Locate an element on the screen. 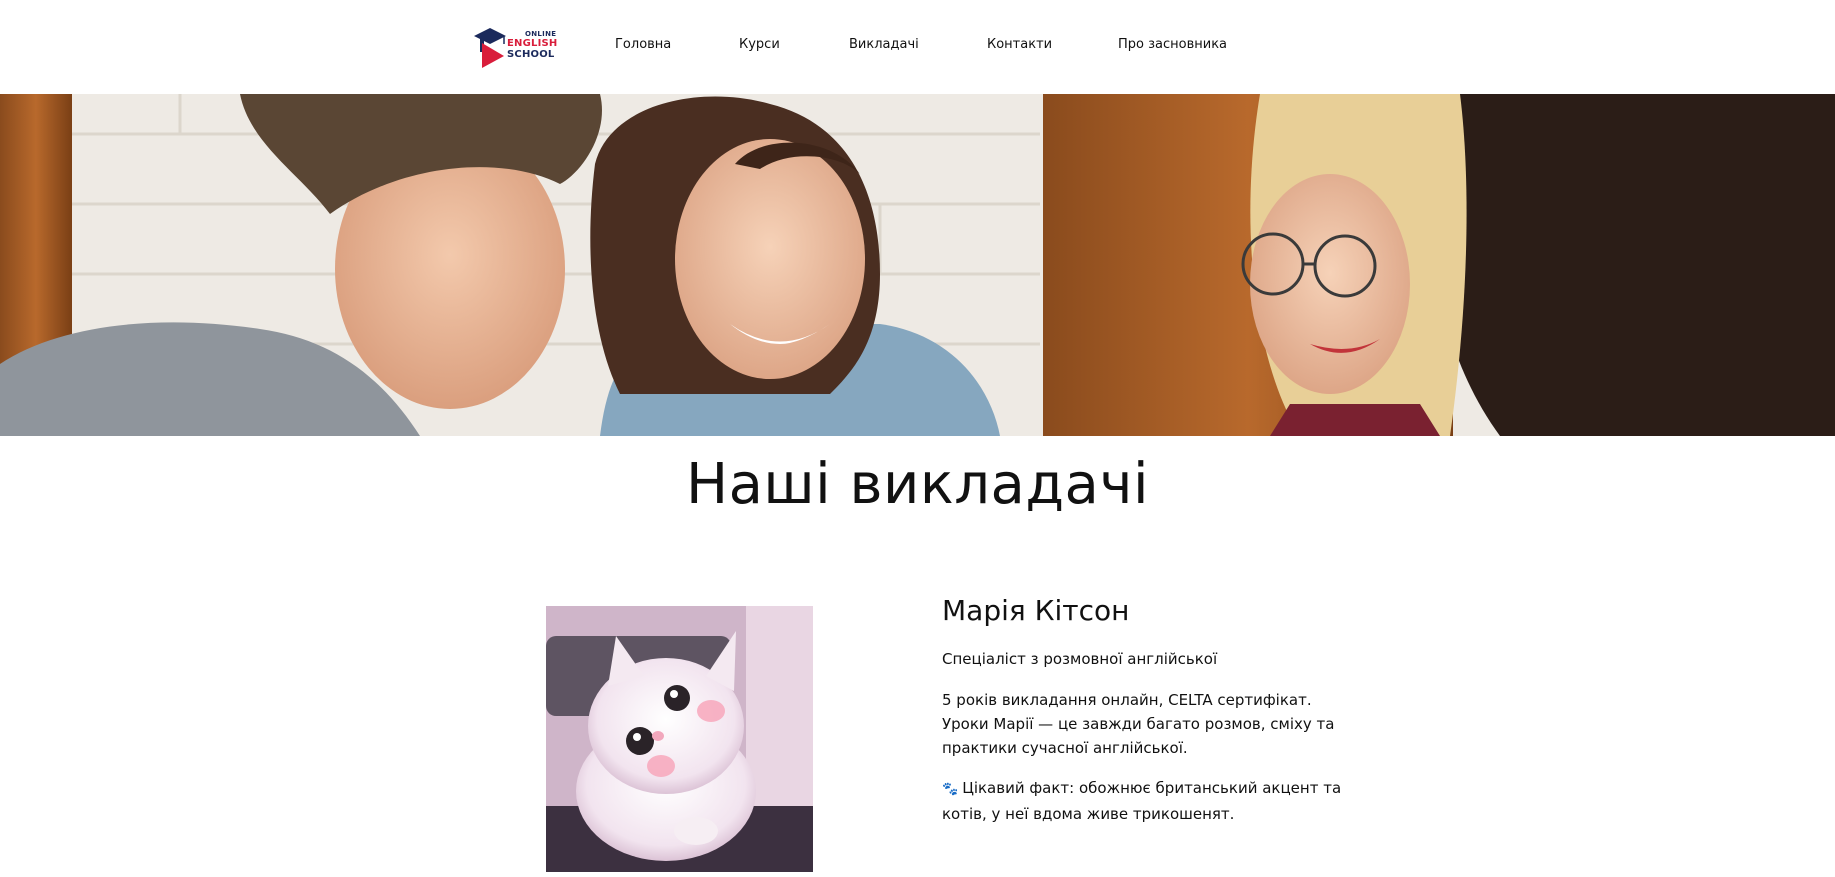 Image resolution: width=1835 pixels, height=877 pixels. logo-school-text: SCHOOL is located at coordinates (531, 54).